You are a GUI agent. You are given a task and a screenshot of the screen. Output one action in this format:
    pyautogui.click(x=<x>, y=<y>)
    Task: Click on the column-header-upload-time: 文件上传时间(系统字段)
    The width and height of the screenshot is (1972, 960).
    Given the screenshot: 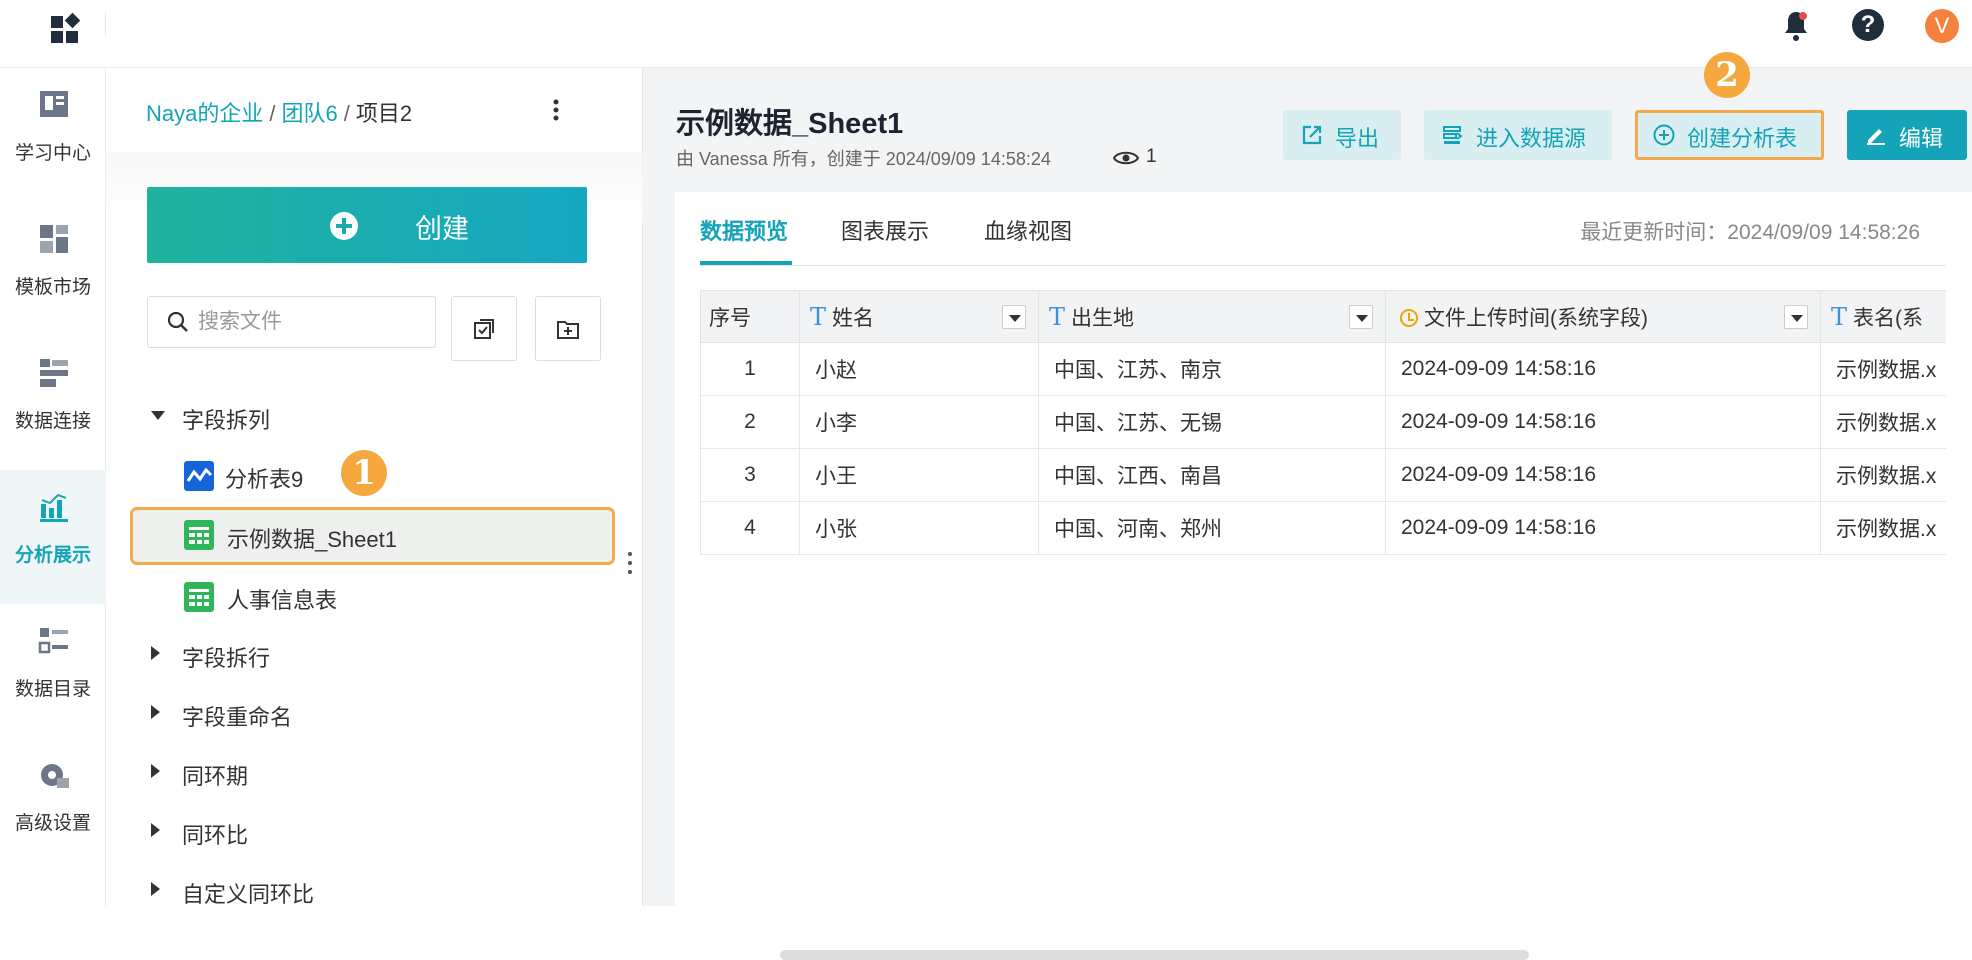 What is the action you would take?
    pyautogui.click(x=1603, y=316)
    